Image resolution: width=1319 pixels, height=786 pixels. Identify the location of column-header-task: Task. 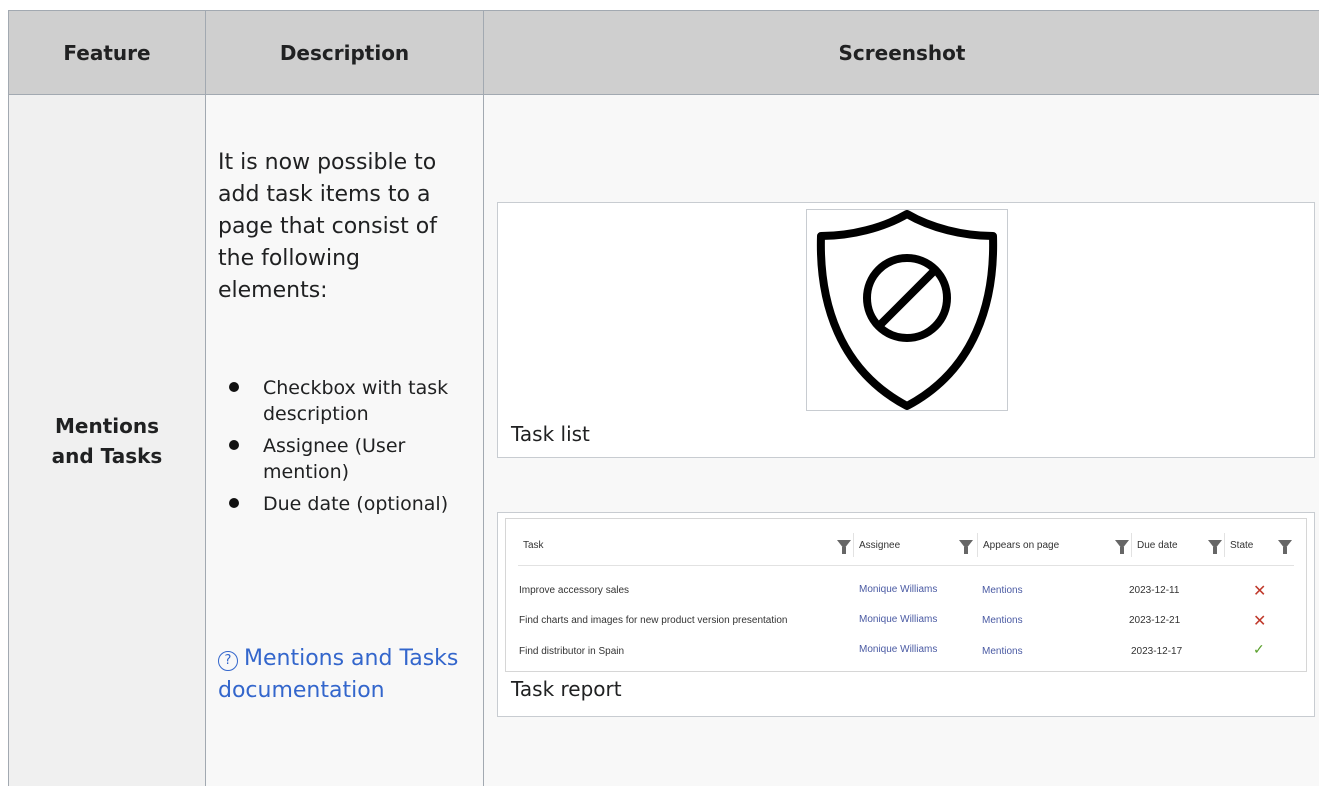
(533, 545).